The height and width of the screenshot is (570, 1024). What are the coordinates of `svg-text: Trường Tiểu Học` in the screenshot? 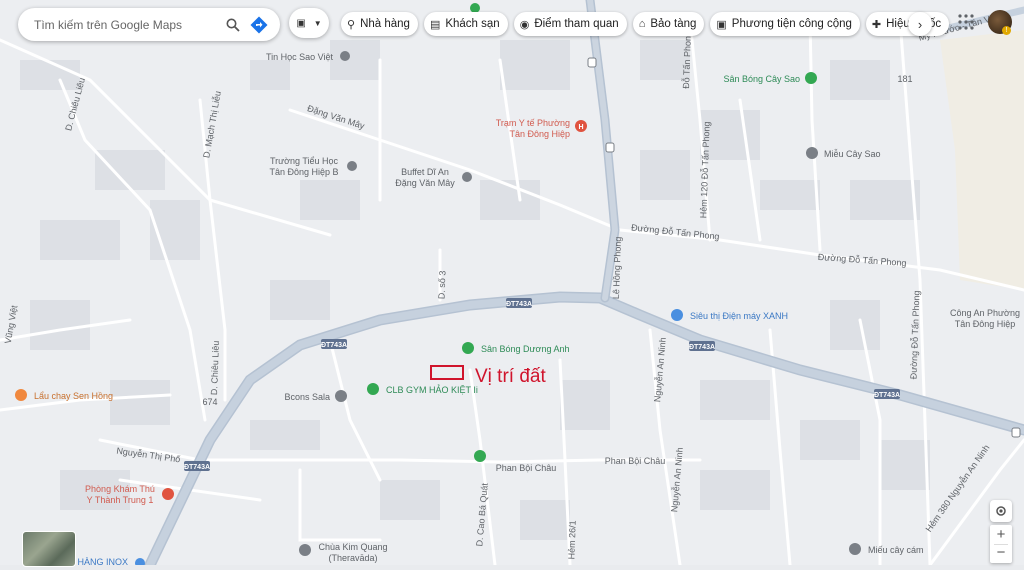 It's located at (304, 161).